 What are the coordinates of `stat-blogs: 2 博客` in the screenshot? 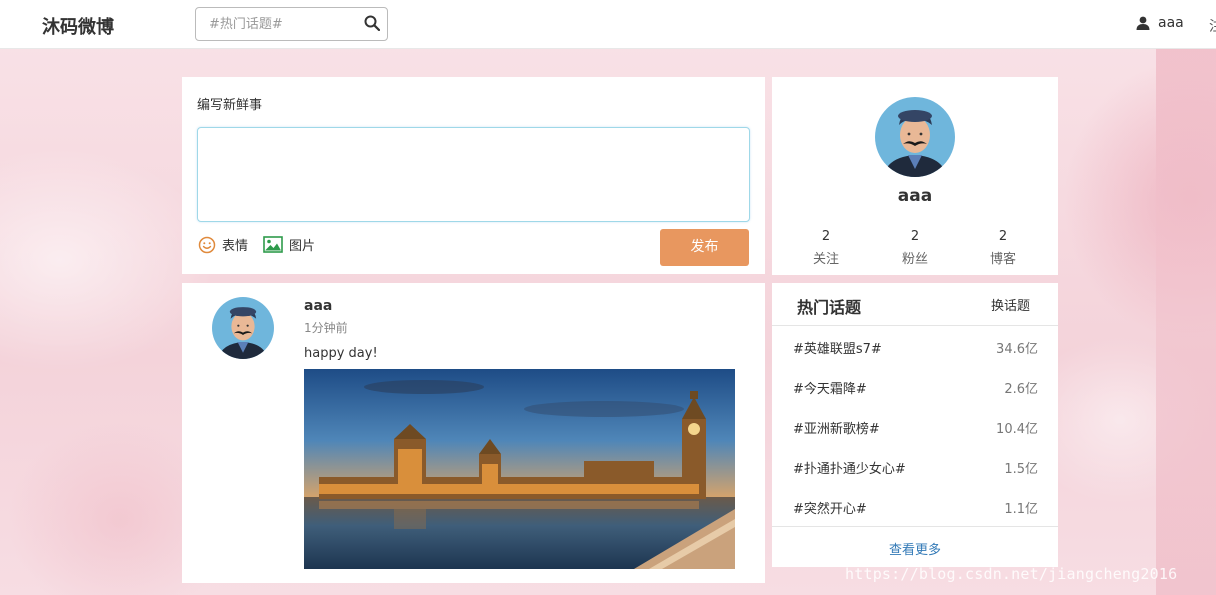 It's located at (1003, 248).